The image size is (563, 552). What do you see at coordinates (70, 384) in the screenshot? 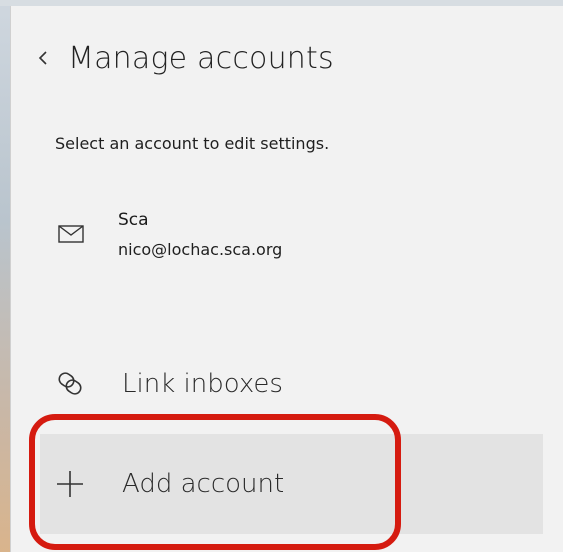
I see `link-icon` at bounding box center [70, 384].